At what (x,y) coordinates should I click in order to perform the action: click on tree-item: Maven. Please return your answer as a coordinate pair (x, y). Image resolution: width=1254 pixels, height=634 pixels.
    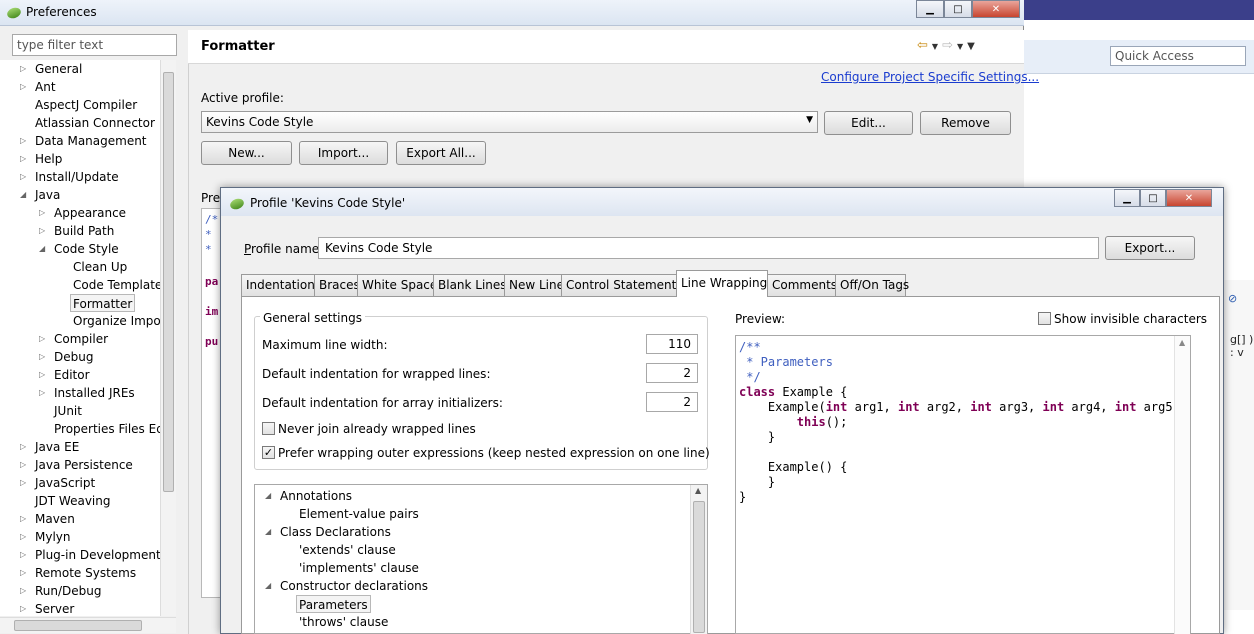
    Looking at the image, I should click on (55, 519).